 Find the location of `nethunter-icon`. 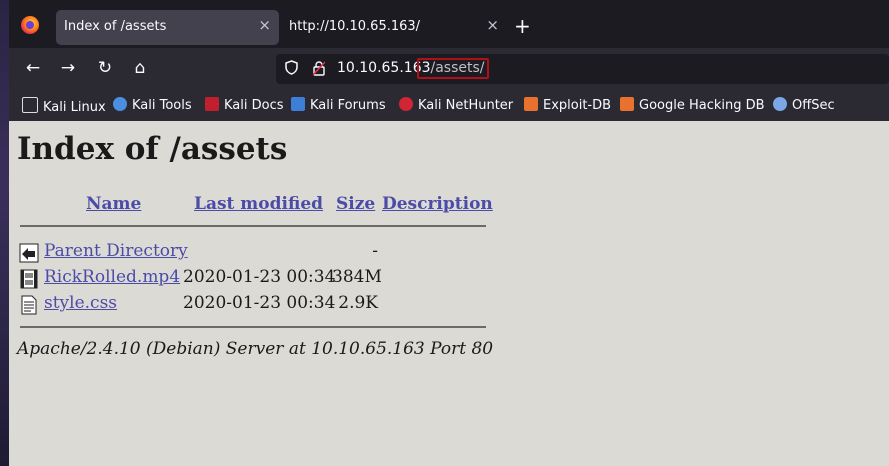

nethunter-icon is located at coordinates (406, 104).